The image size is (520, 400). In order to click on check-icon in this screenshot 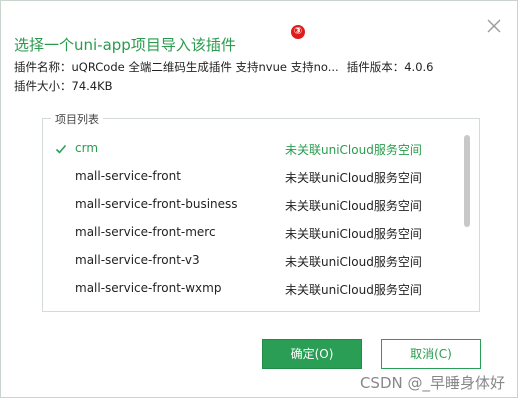, I will do `click(61, 149)`.